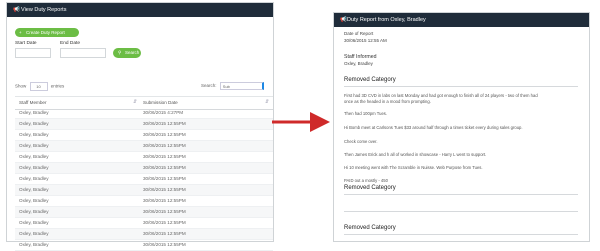  I want to click on plus-icon: +, so click(20, 32).